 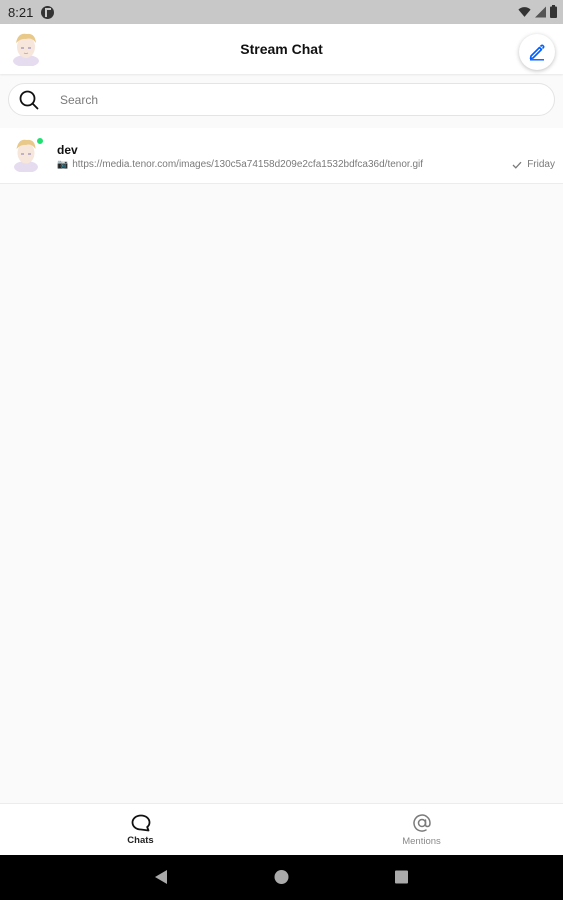 I want to click on new-chat-button, so click(x=537, y=52).